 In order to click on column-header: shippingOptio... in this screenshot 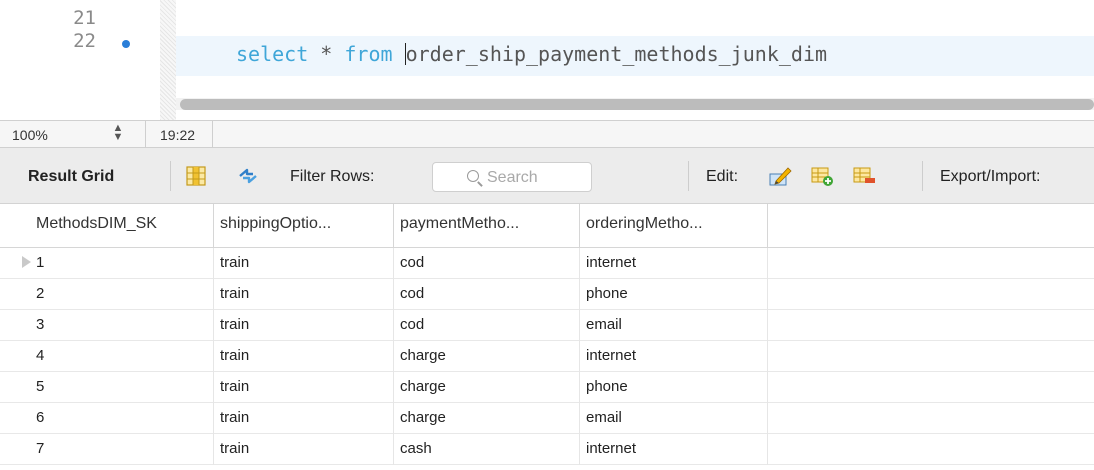, I will do `click(304, 226)`.